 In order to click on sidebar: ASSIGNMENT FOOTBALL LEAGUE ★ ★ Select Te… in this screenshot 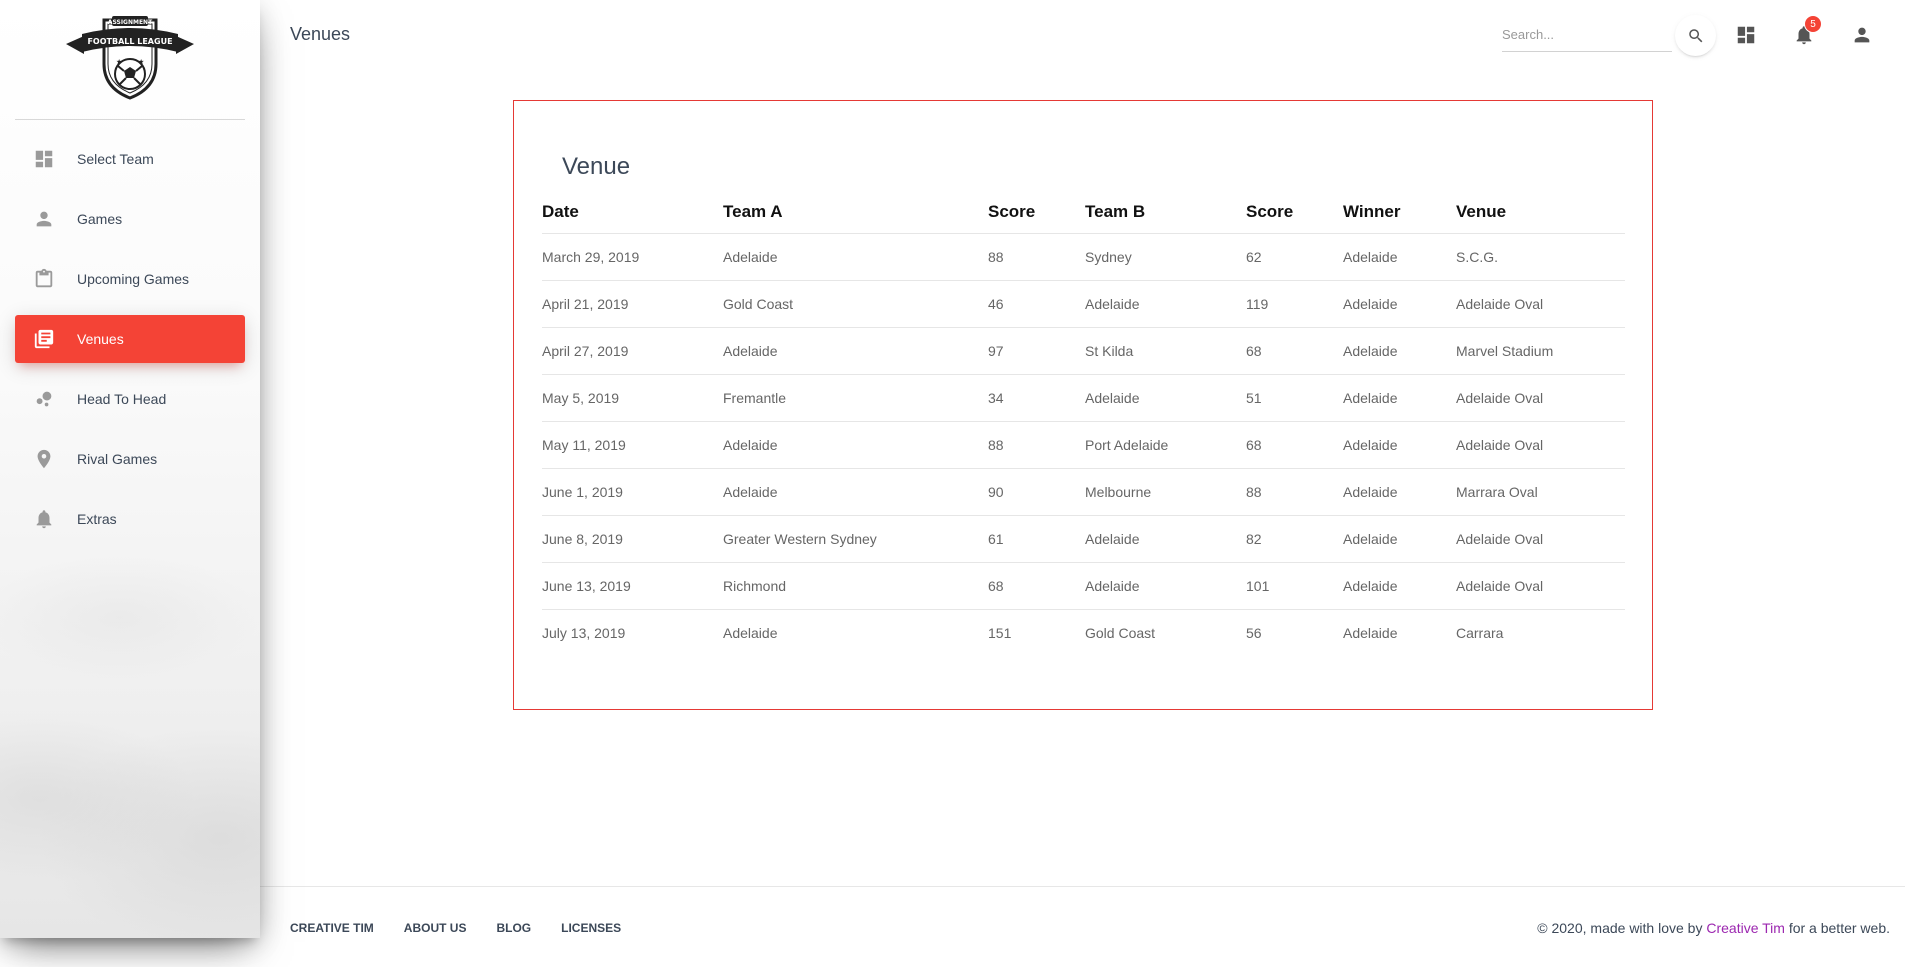, I will do `click(130, 469)`.